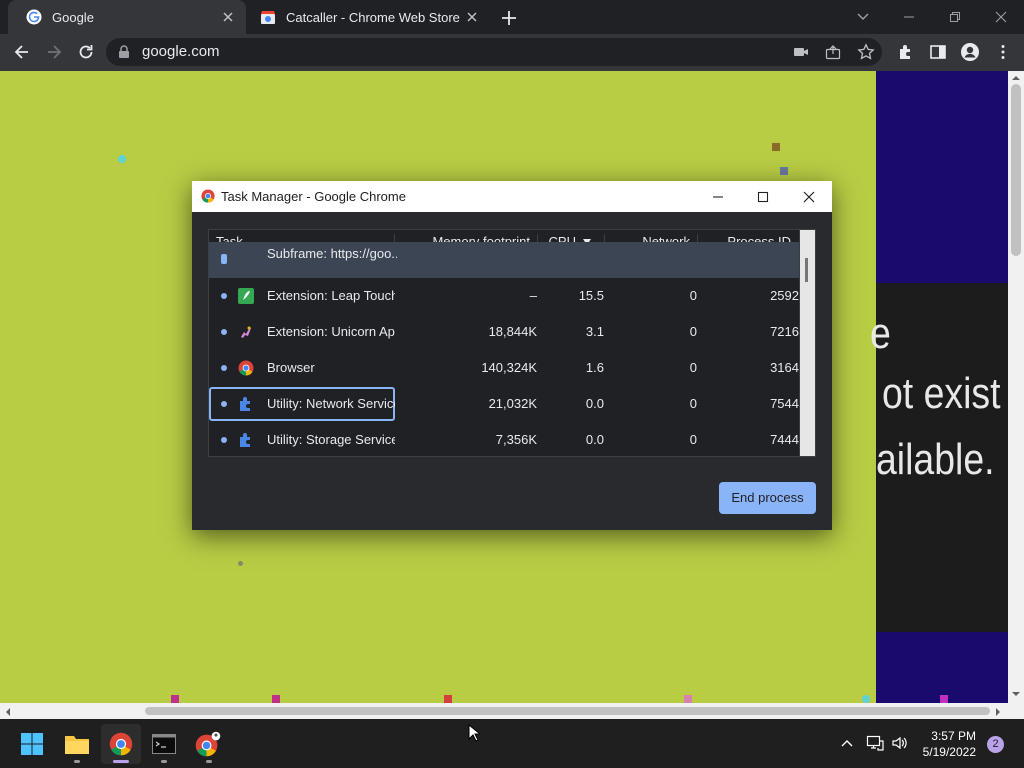 This screenshot has height=768, width=1024. What do you see at coordinates (512, 403) in the screenshot?
I see `memory-value: 21,032K` at bounding box center [512, 403].